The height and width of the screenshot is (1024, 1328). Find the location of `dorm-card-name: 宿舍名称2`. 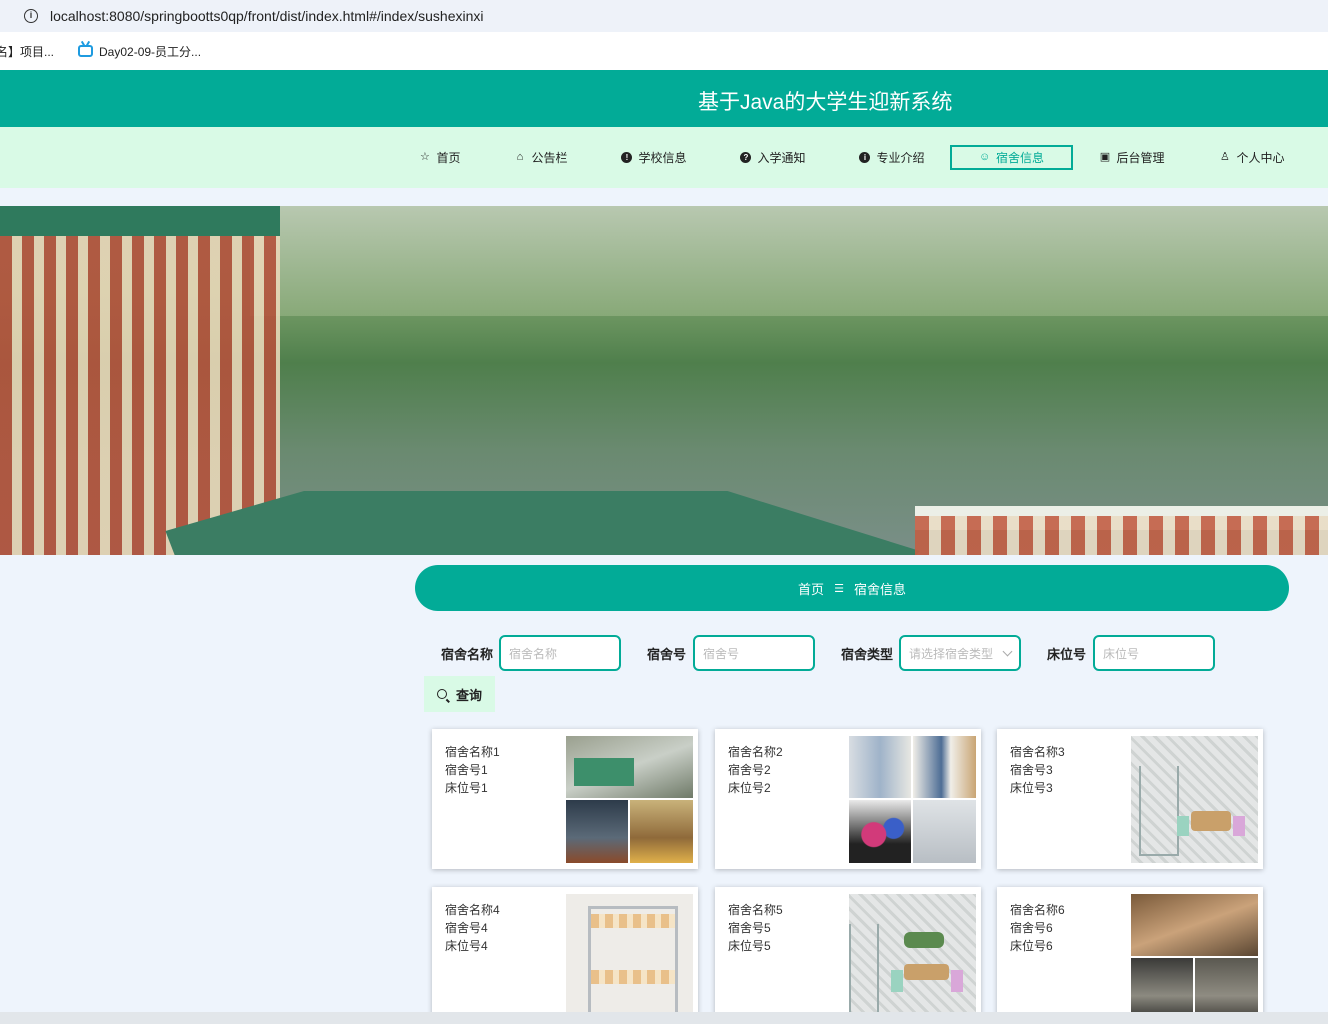

dorm-card-name: 宿舍名称2 is located at coordinates (755, 752).